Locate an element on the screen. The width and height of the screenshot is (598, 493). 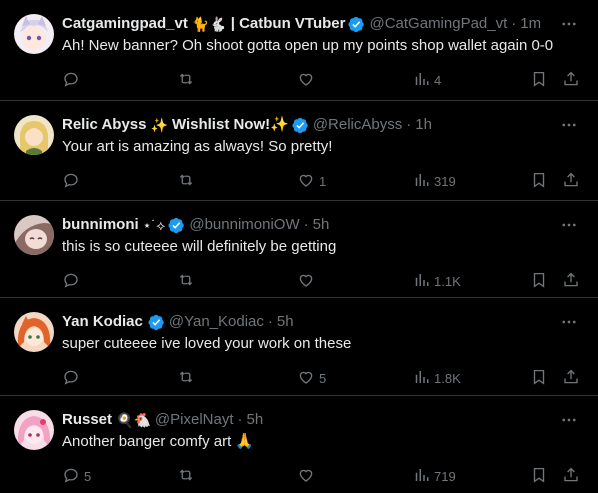
tweet-text: Another banger comfy art 🙏 is located at coordinates (158, 441).